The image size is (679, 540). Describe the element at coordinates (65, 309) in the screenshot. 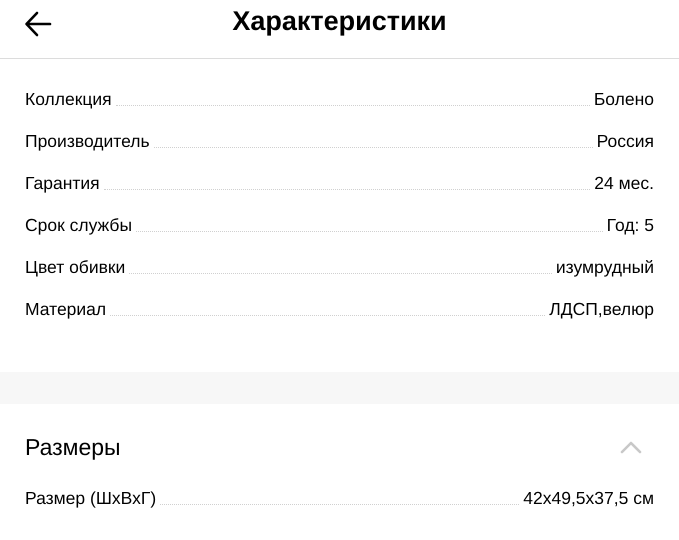

I see `spec-label: Материал` at that location.